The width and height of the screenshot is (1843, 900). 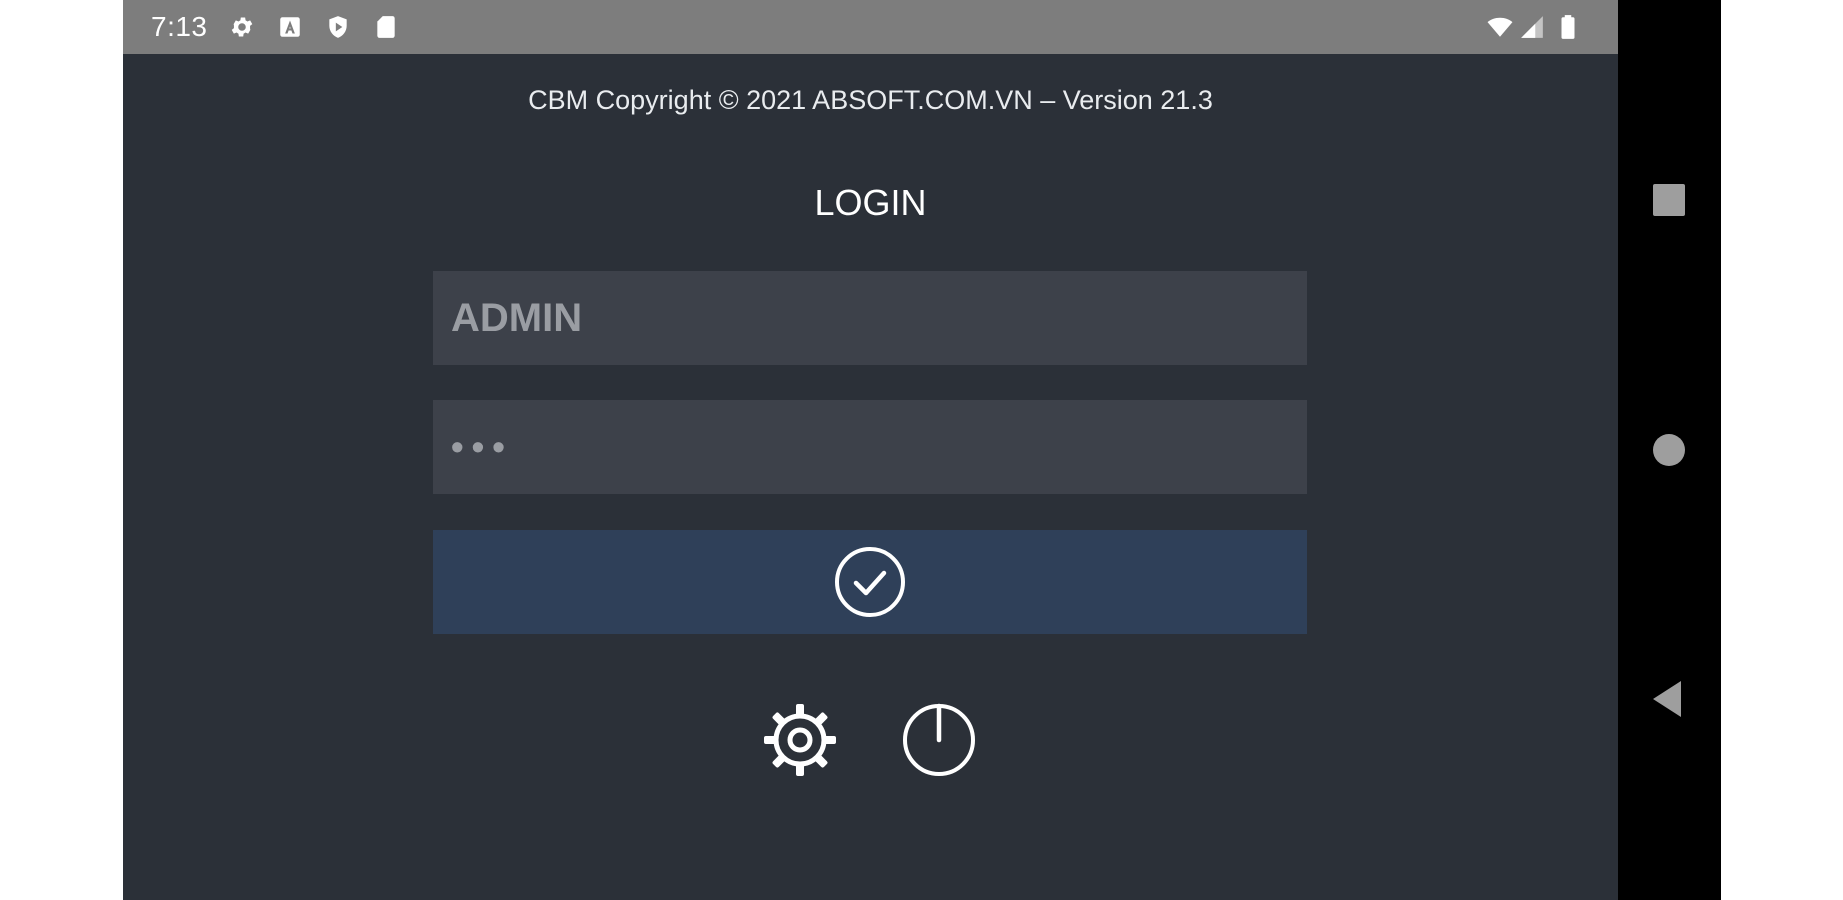 What do you see at coordinates (338, 27) in the screenshot?
I see `shield-play-icon` at bounding box center [338, 27].